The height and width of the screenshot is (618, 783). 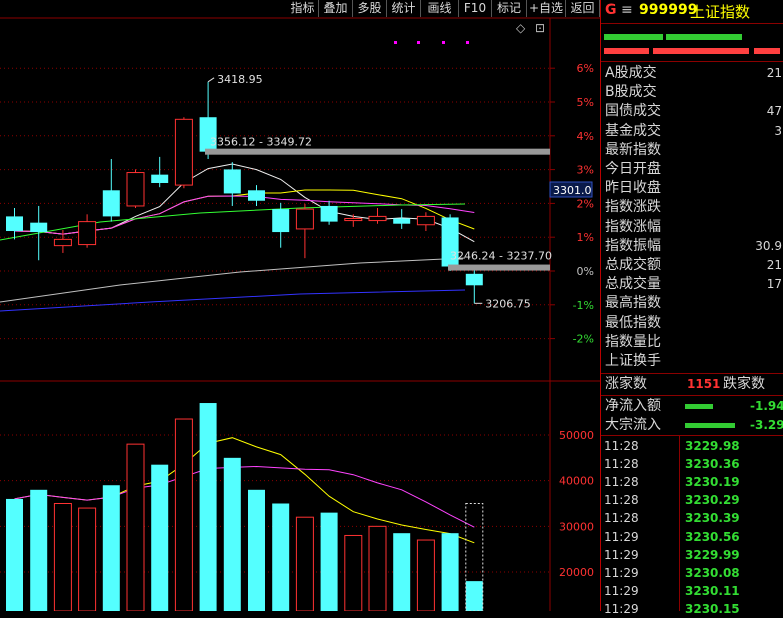 What do you see at coordinates (633, 361) in the screenshot?
I see `quote-row-label: 上证换手` at bounding box center [633, 361].